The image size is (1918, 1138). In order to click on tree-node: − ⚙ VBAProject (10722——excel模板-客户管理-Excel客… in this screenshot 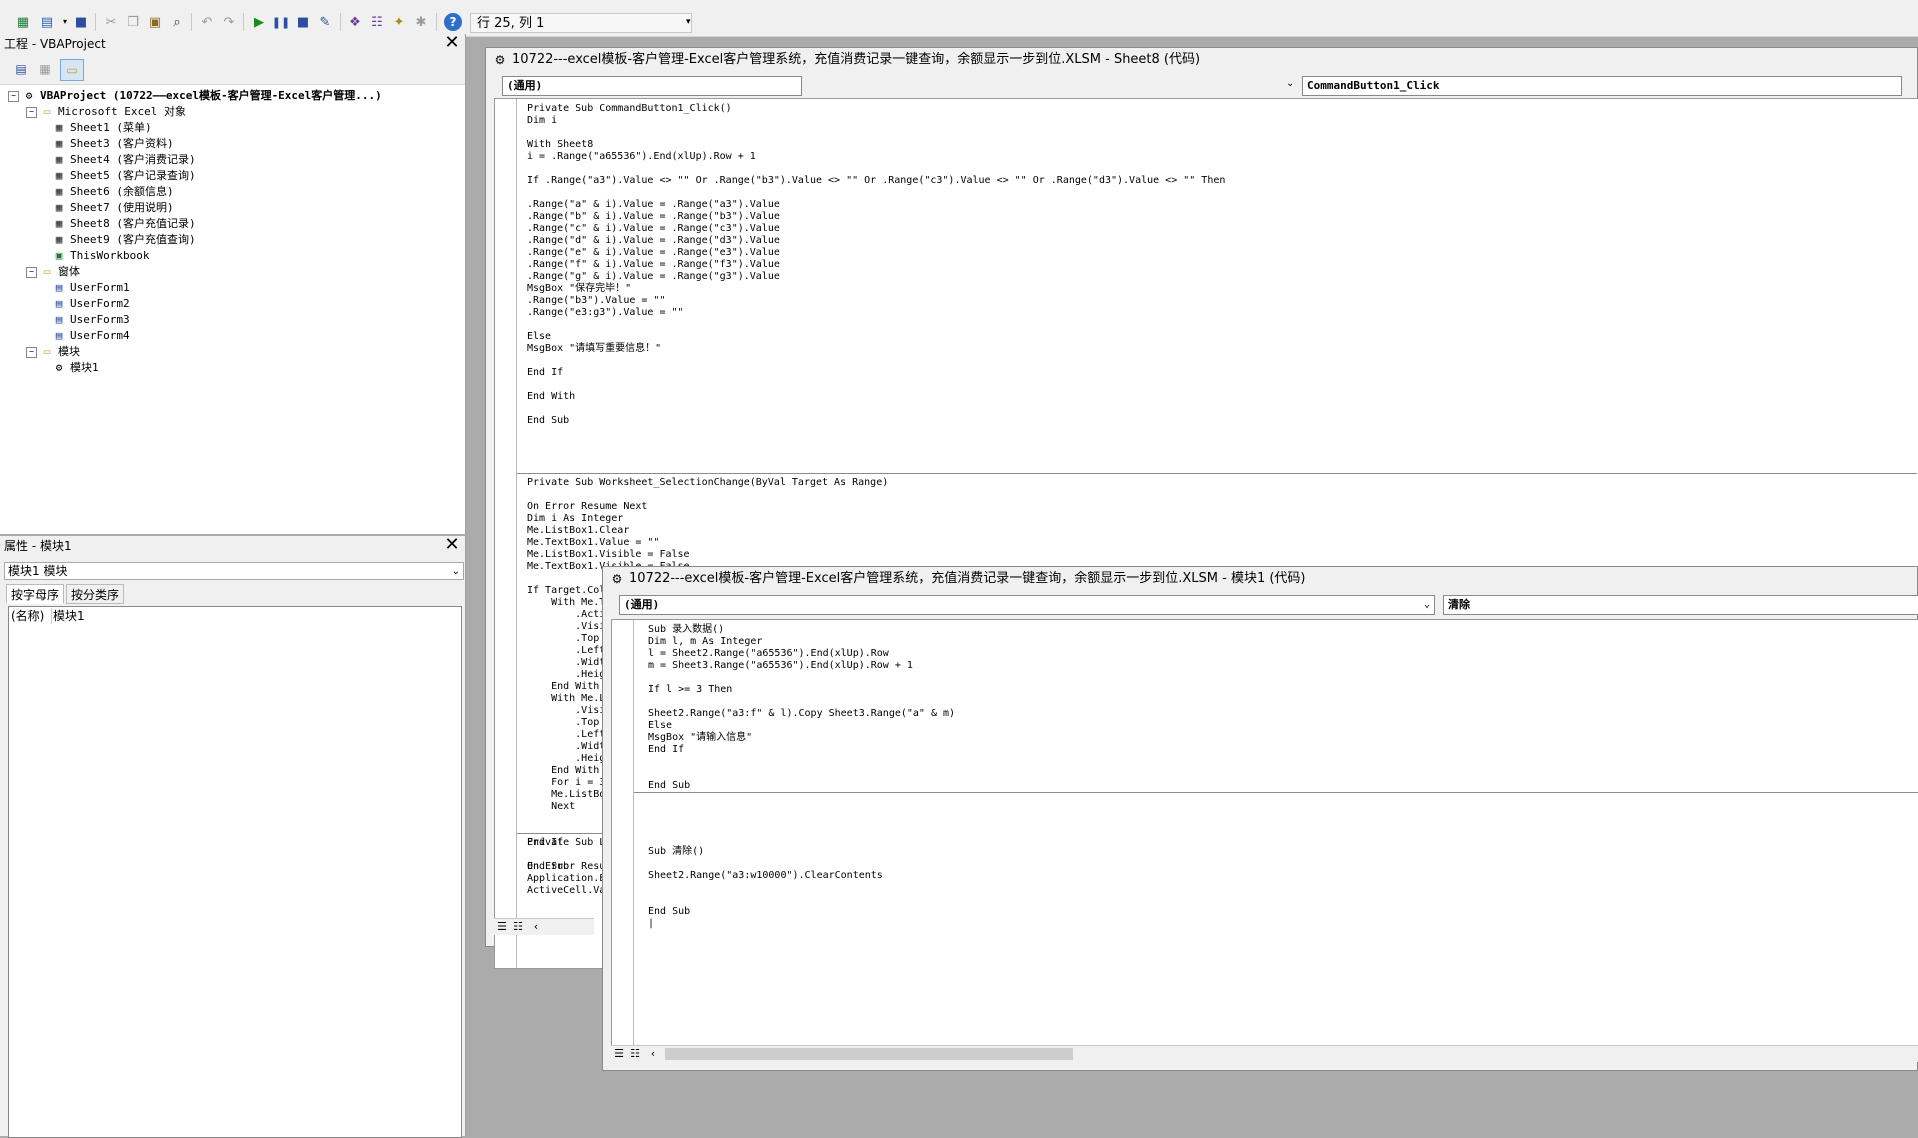, I will do `click(195, 96)`.